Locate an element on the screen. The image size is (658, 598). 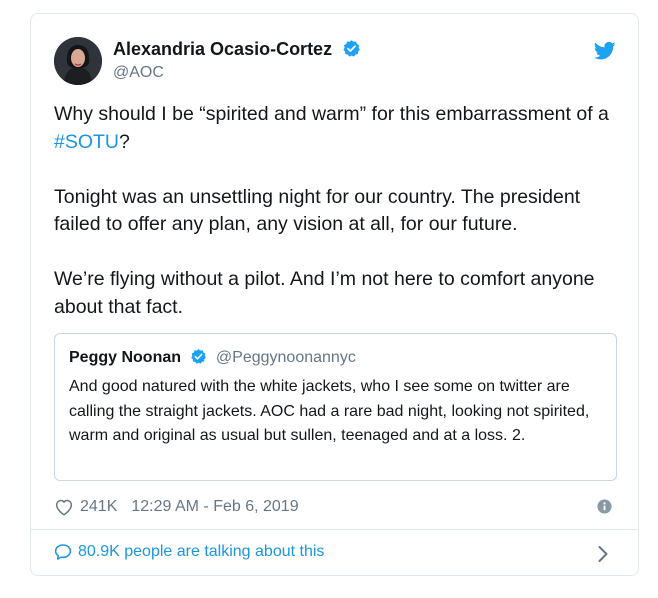
quoted-author-name: Peggy Noonan is located at coordinates (125, 357).